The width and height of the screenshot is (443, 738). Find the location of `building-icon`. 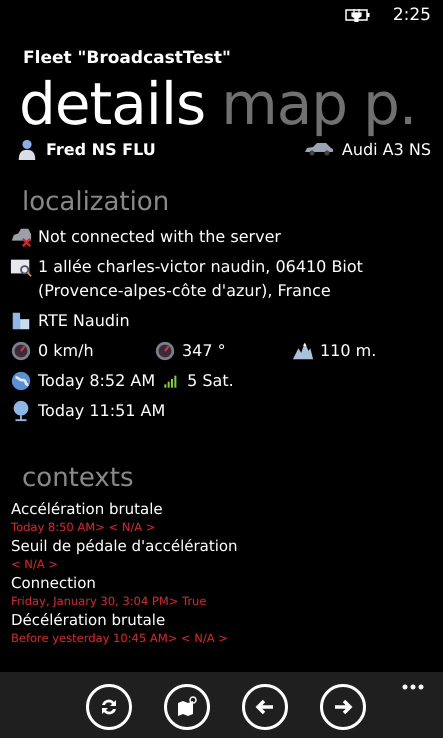

building-icon is located at coordinates (21, 321).